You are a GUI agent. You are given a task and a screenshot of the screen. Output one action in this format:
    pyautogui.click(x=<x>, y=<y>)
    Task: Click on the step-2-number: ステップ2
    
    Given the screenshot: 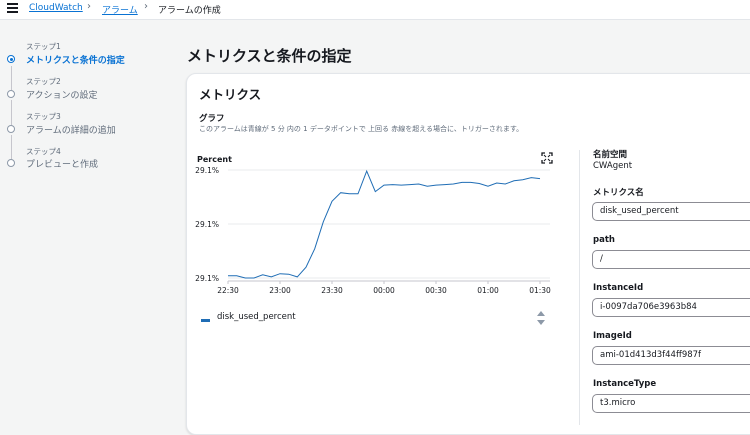 What is the action you would take?
    pyautogui.click(x=43, y=81)
    